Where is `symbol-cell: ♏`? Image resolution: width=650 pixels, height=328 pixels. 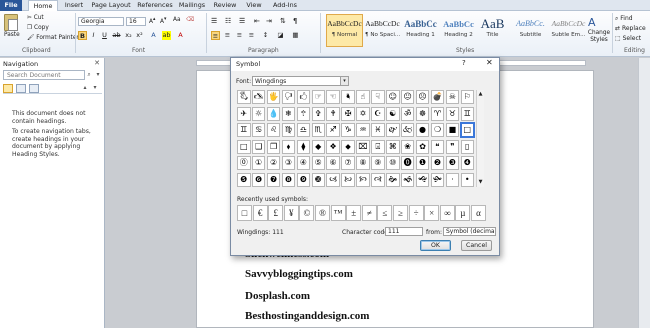
symbol-cell: ♏ is located at coordinates (318, 130).